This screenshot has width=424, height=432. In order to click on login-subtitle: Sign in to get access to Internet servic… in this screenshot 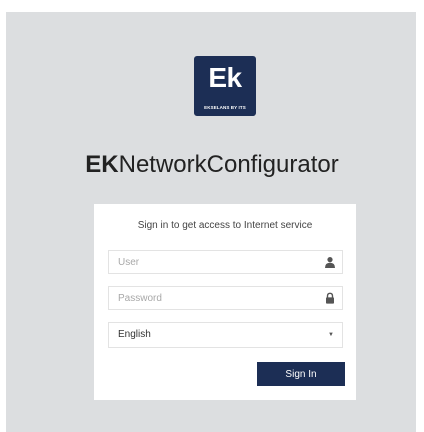, I will do `click(225, 225)`.